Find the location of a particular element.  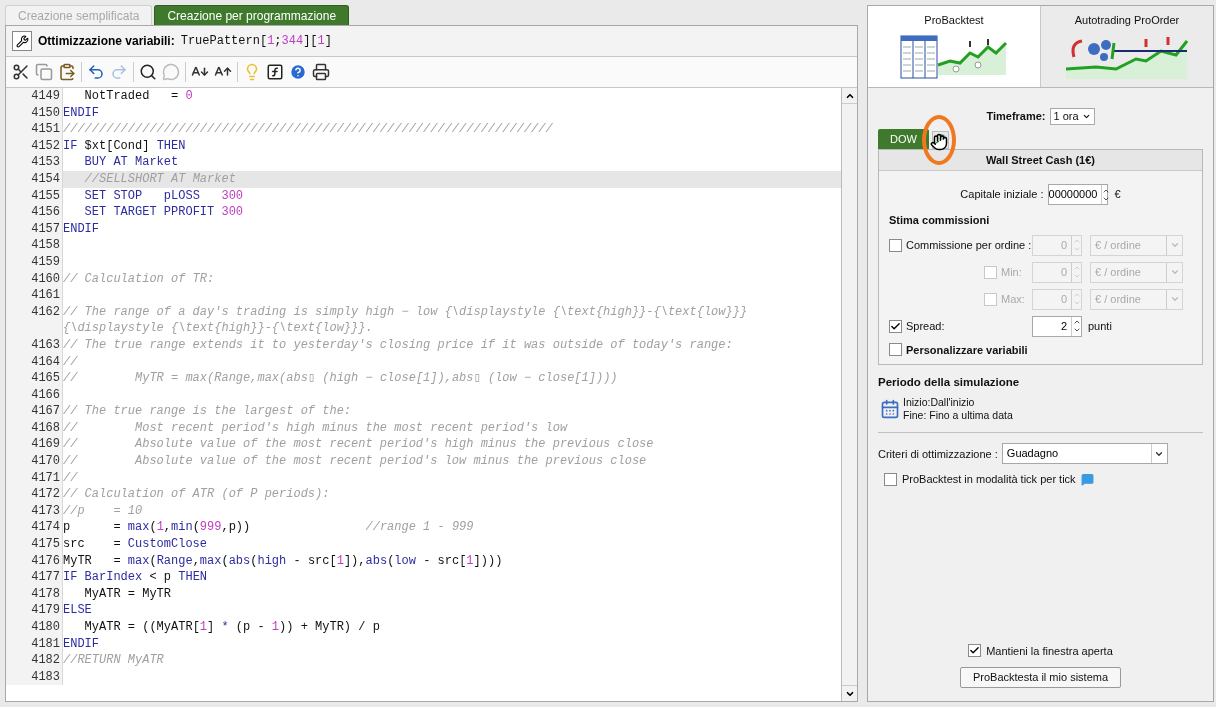

code-line: BUY AT Market is located at coordinates (131, 162).